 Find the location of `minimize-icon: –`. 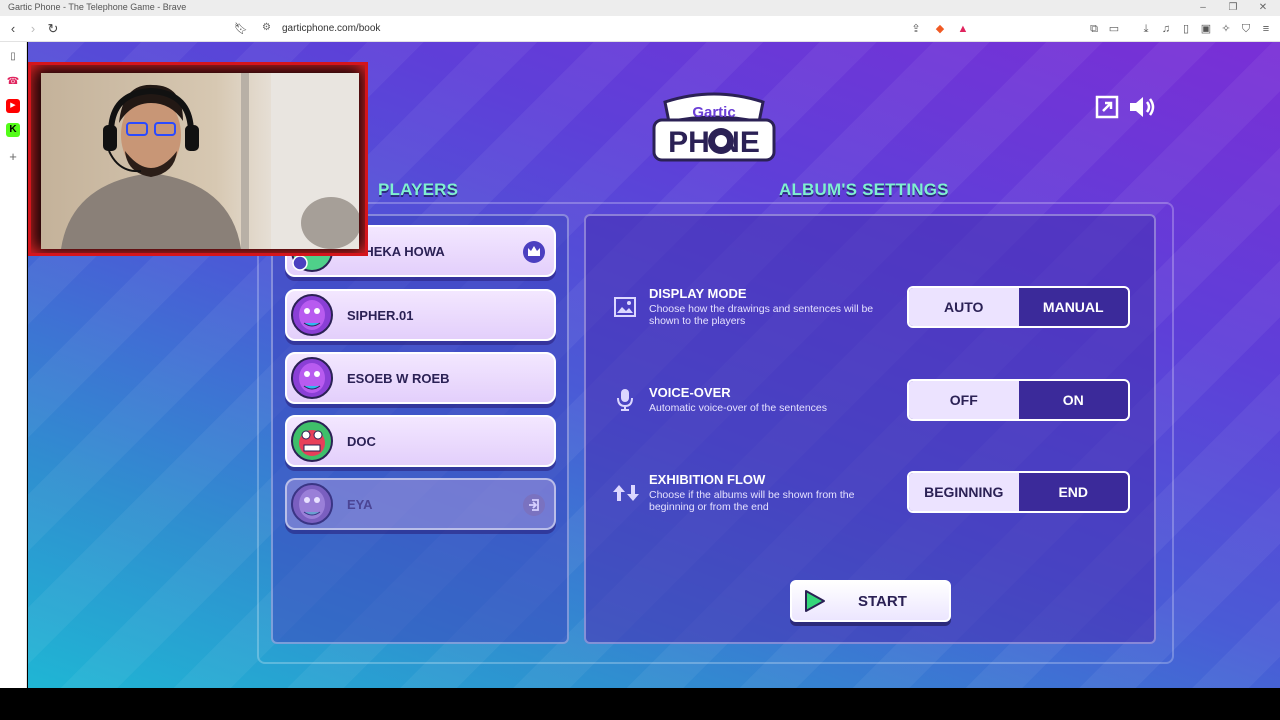

minimize-icon: – is located at coordinates (1203, 8).